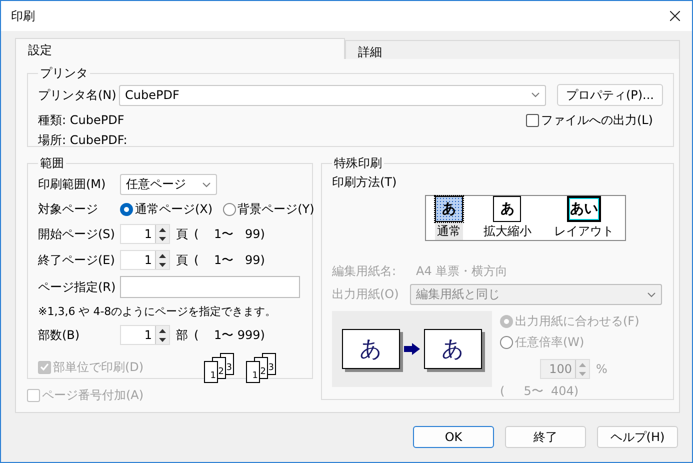  Describe the element at coordinates (64, 73) in the screenshot. I see `group-legend: プリンタ` at that location.